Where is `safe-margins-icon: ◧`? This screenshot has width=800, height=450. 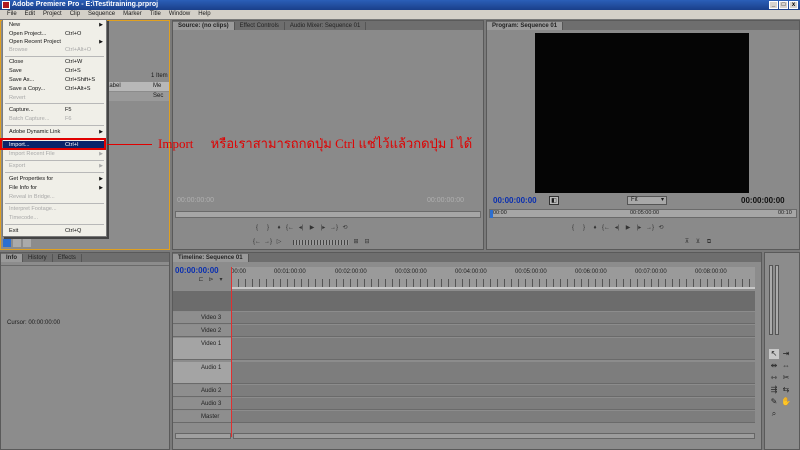
safe-margins-icon: ◧ is located at coordinates (554, 200).